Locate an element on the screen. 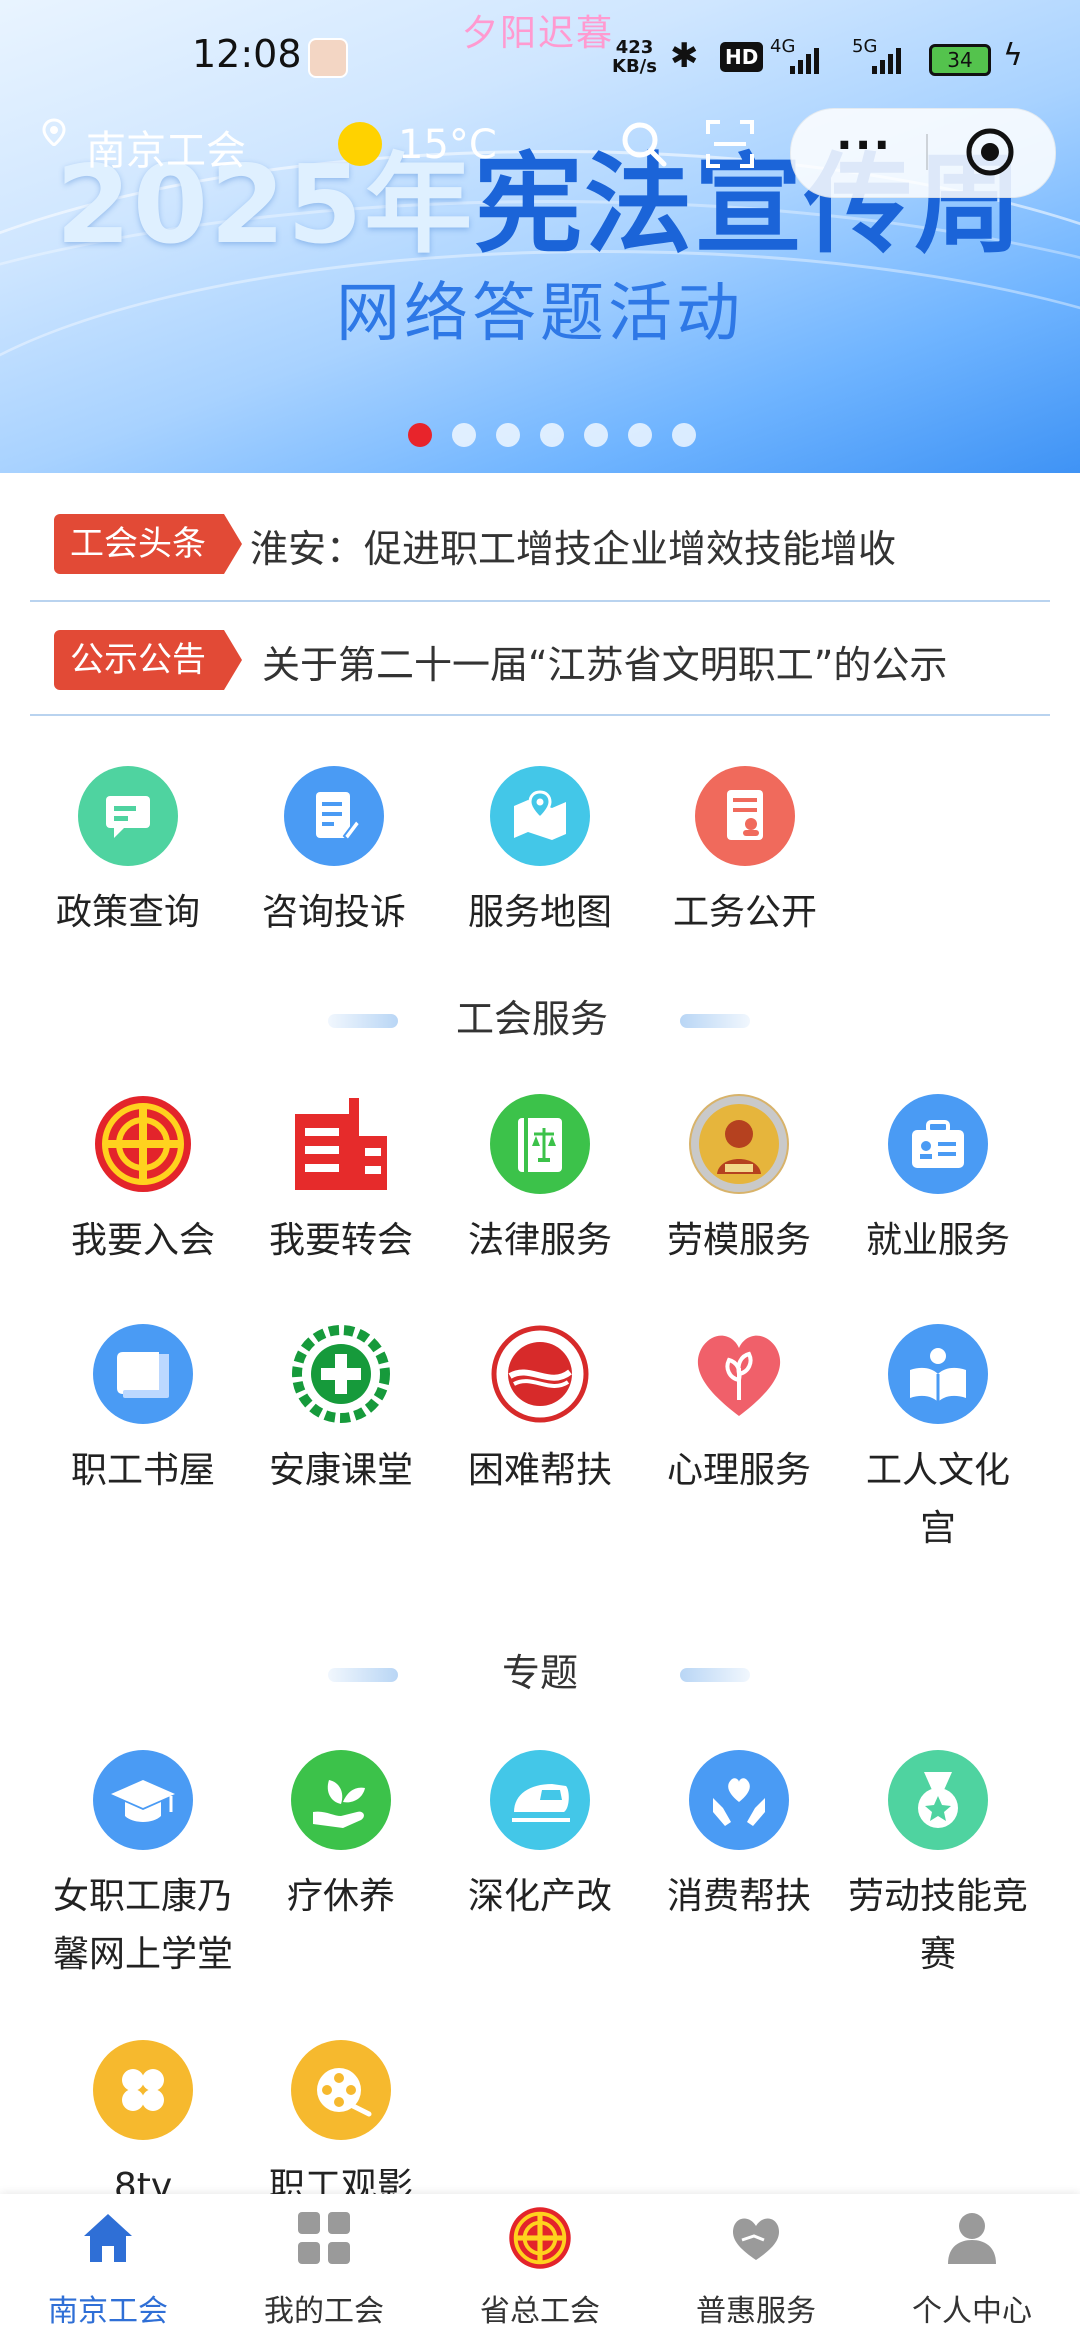  medal-portrait-icon is located at coordinates (739, 1144).